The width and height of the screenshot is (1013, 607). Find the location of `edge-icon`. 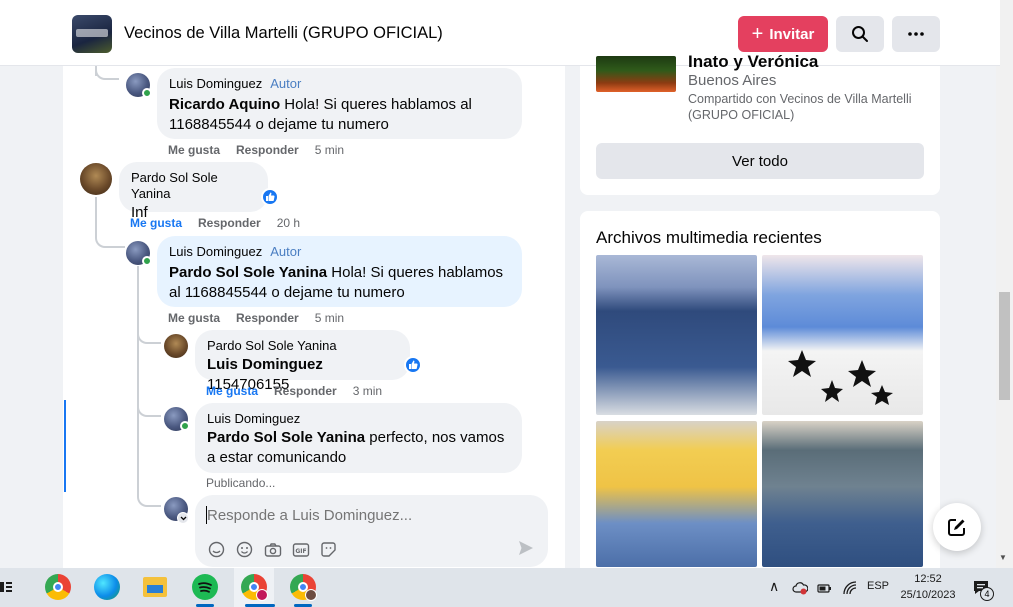

edge-icon is located at coordinates (107, 587).